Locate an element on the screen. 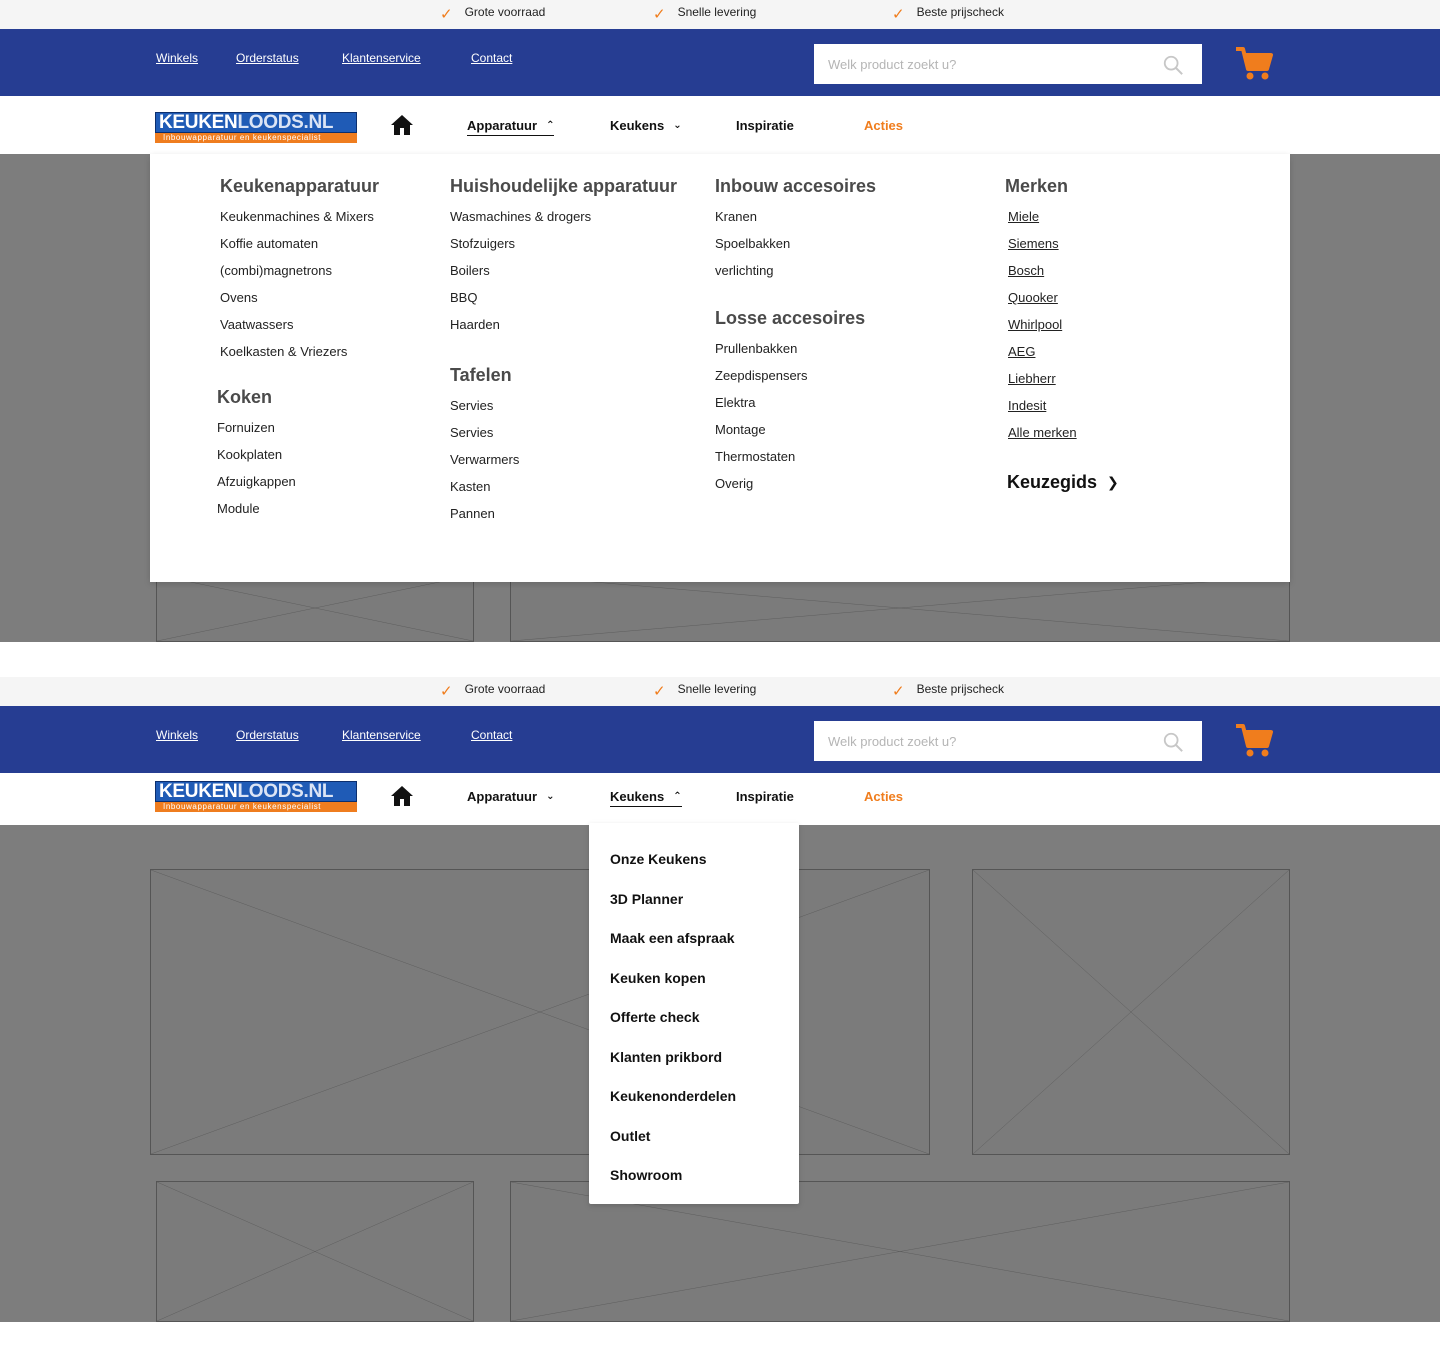 Image resolution: width=1440 pixels, height=1361 pixels. menu-link: Kranen is located at coordinates (795, 222).